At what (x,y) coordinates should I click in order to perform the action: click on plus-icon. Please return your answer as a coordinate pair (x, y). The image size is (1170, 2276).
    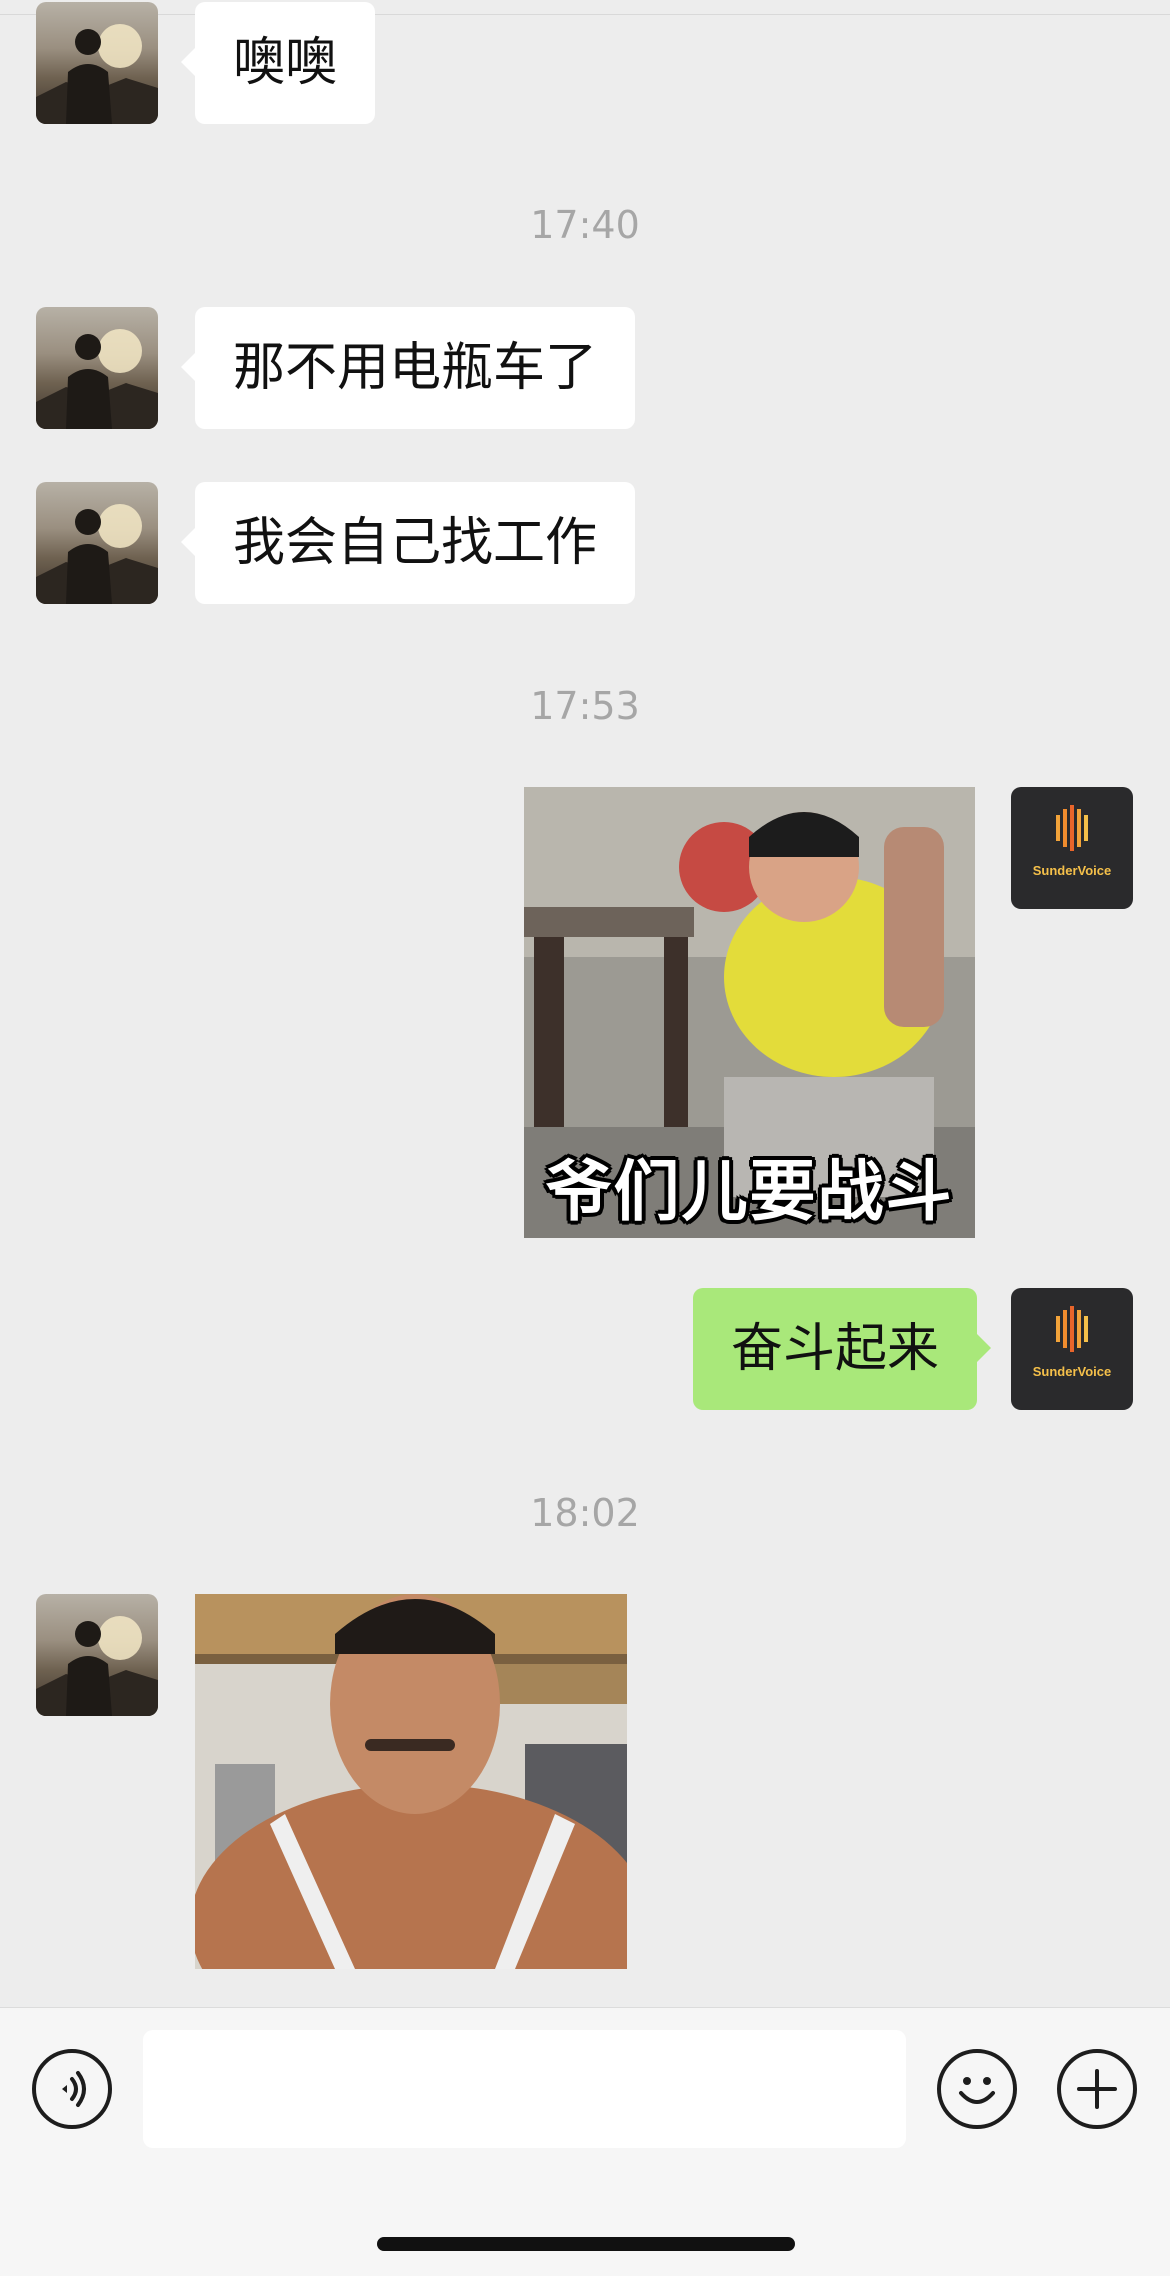
    Looking at the image, I should click on (1097, 2089).